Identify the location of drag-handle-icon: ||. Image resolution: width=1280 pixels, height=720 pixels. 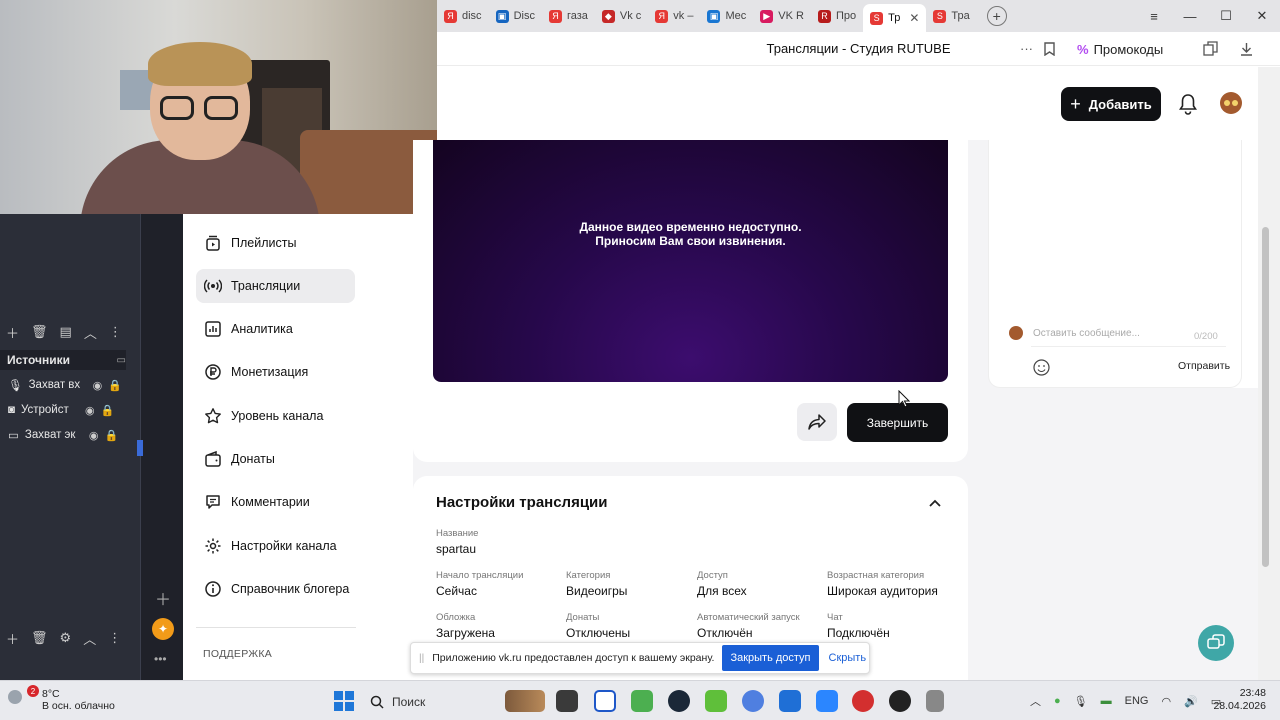
(421, 658).